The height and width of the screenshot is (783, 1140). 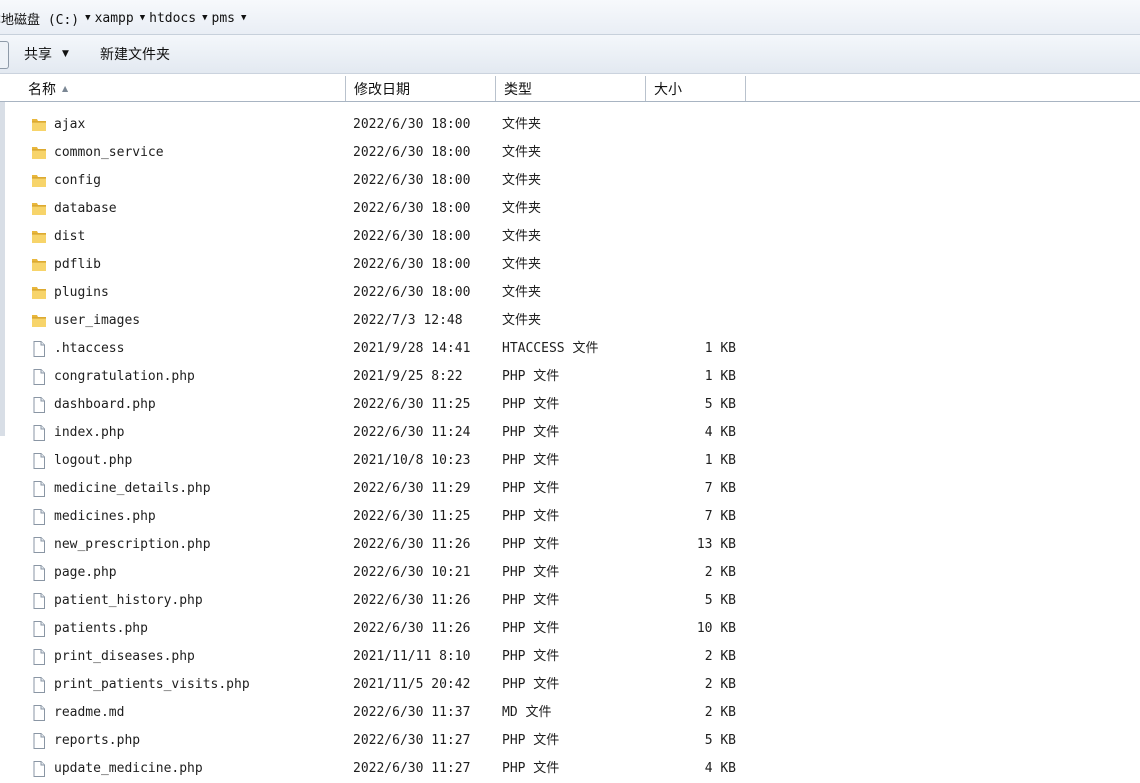 I want to click on column-header-name: 名称 ▲, so click(x=183, y=88).